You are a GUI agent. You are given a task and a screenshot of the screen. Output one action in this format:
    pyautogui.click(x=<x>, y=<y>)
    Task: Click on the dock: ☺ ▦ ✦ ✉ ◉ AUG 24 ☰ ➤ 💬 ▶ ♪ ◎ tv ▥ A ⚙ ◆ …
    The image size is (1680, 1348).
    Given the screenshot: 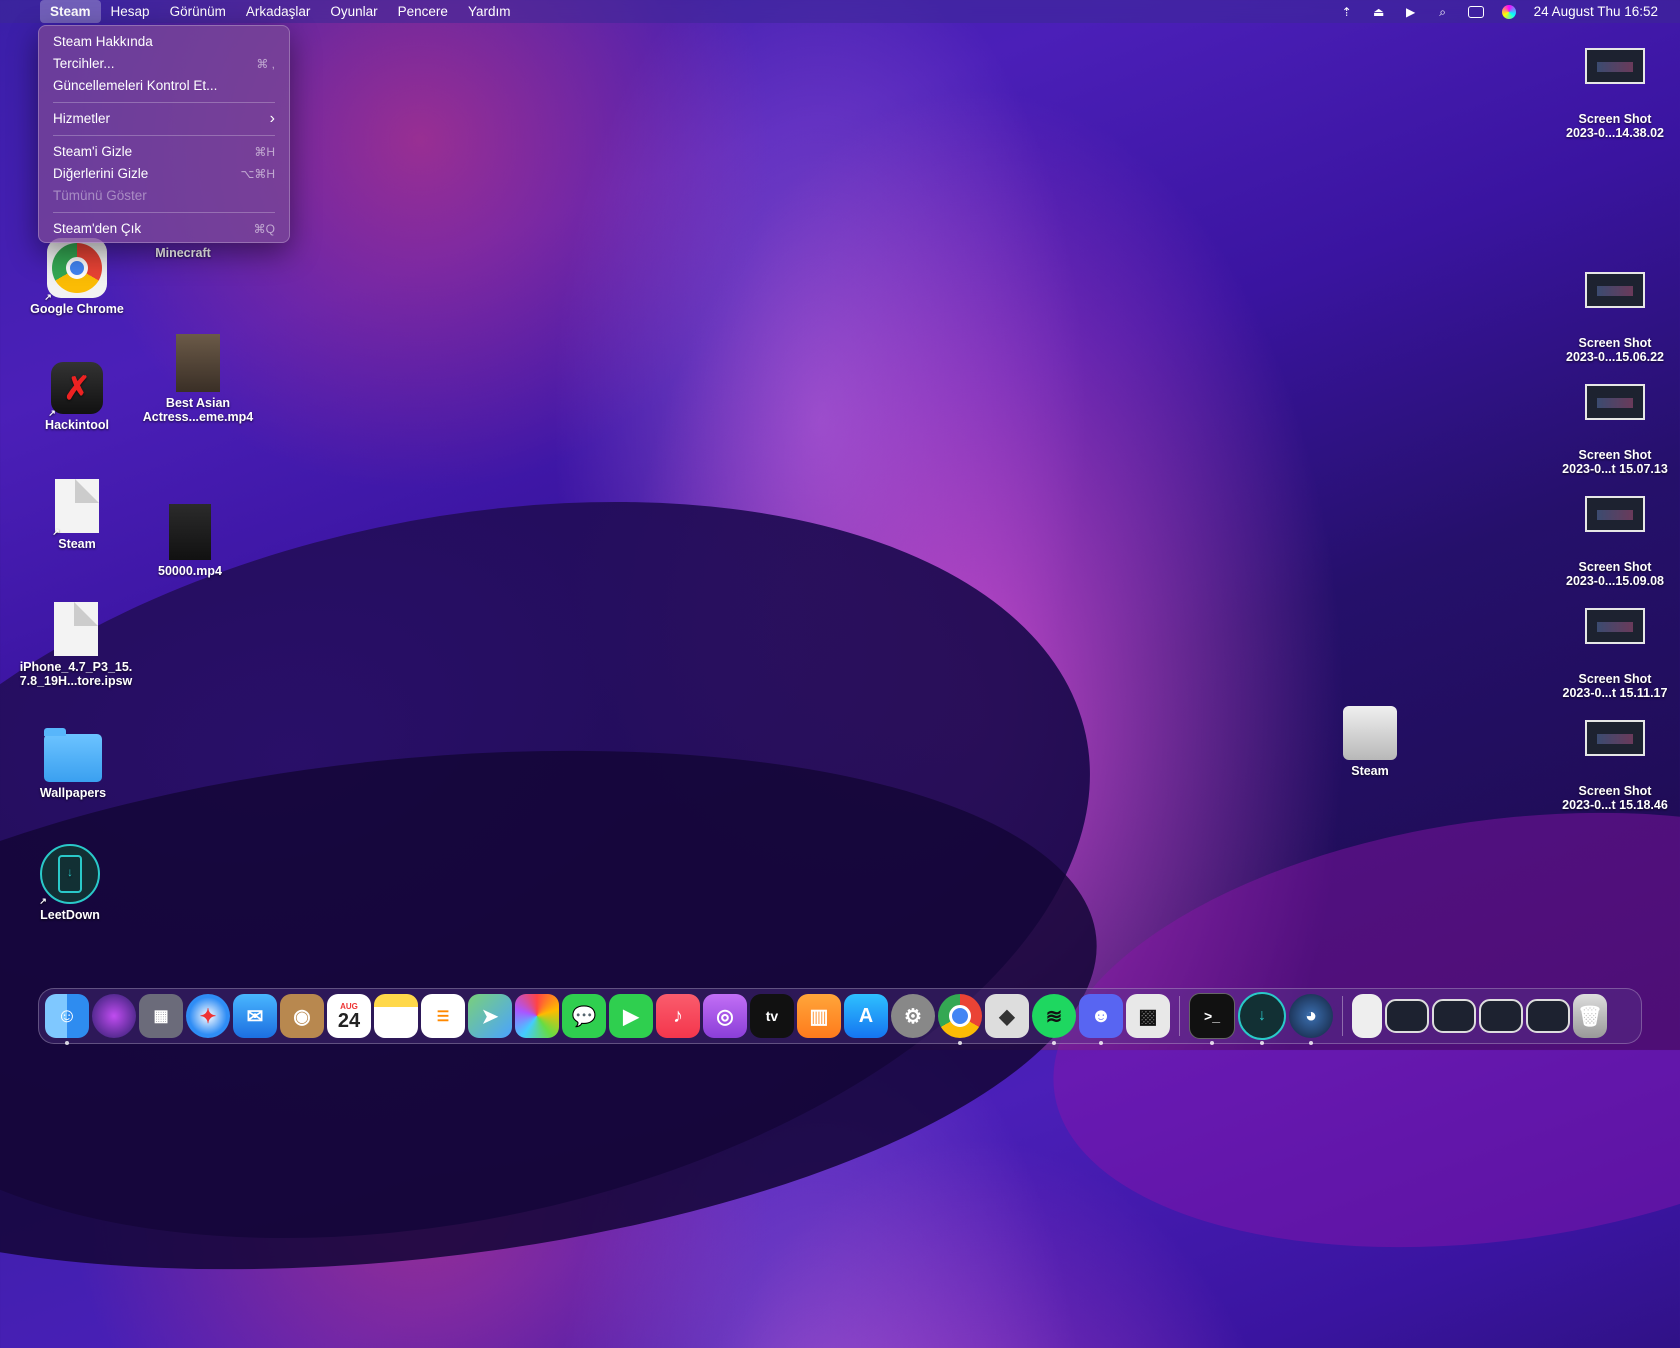 What is the action you would take?
    pyautogui.click(x=840, y=1016)
    